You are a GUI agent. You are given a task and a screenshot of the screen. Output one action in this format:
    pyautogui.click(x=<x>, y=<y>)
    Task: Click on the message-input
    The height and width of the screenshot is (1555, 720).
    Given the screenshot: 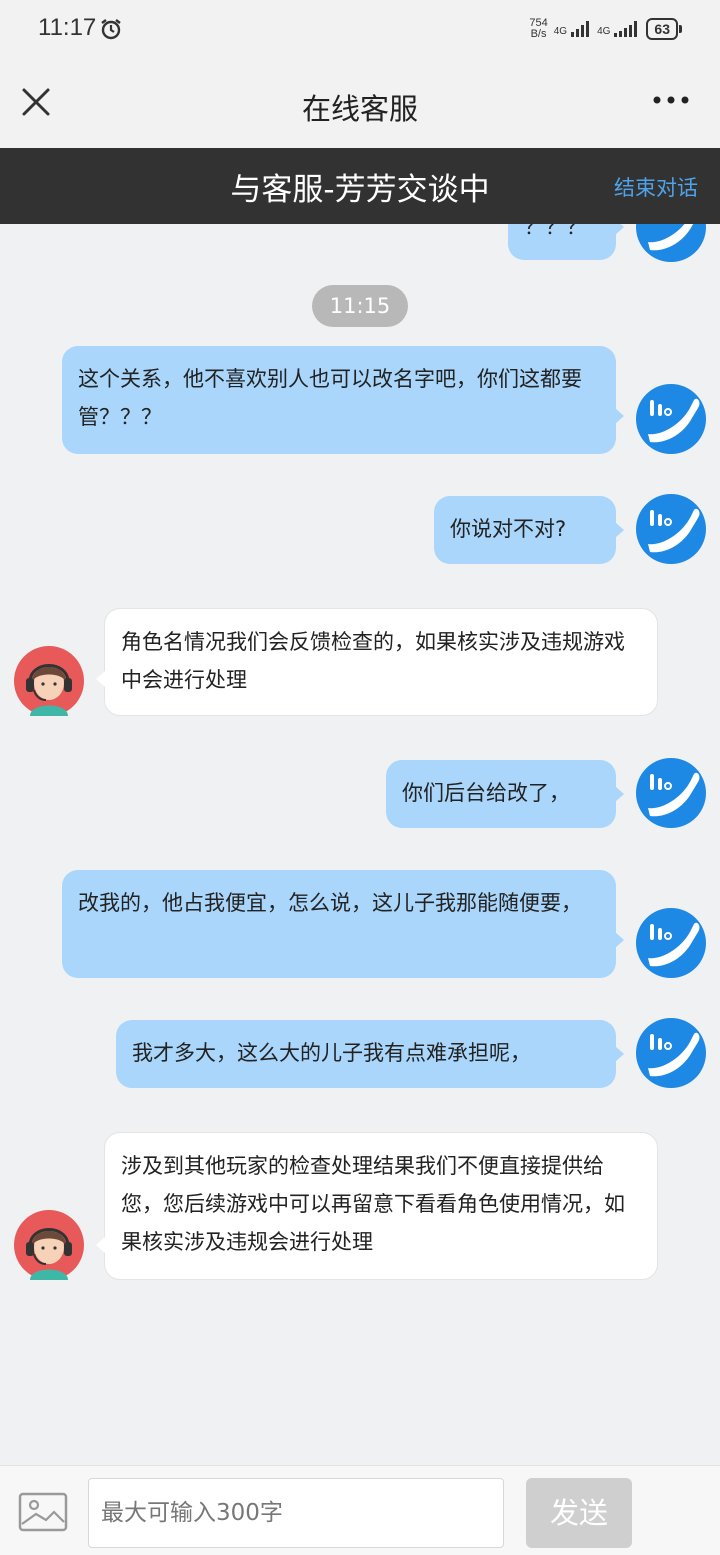 What is the action you would take?
    pyautogui.click(x=296, y=1513)
    